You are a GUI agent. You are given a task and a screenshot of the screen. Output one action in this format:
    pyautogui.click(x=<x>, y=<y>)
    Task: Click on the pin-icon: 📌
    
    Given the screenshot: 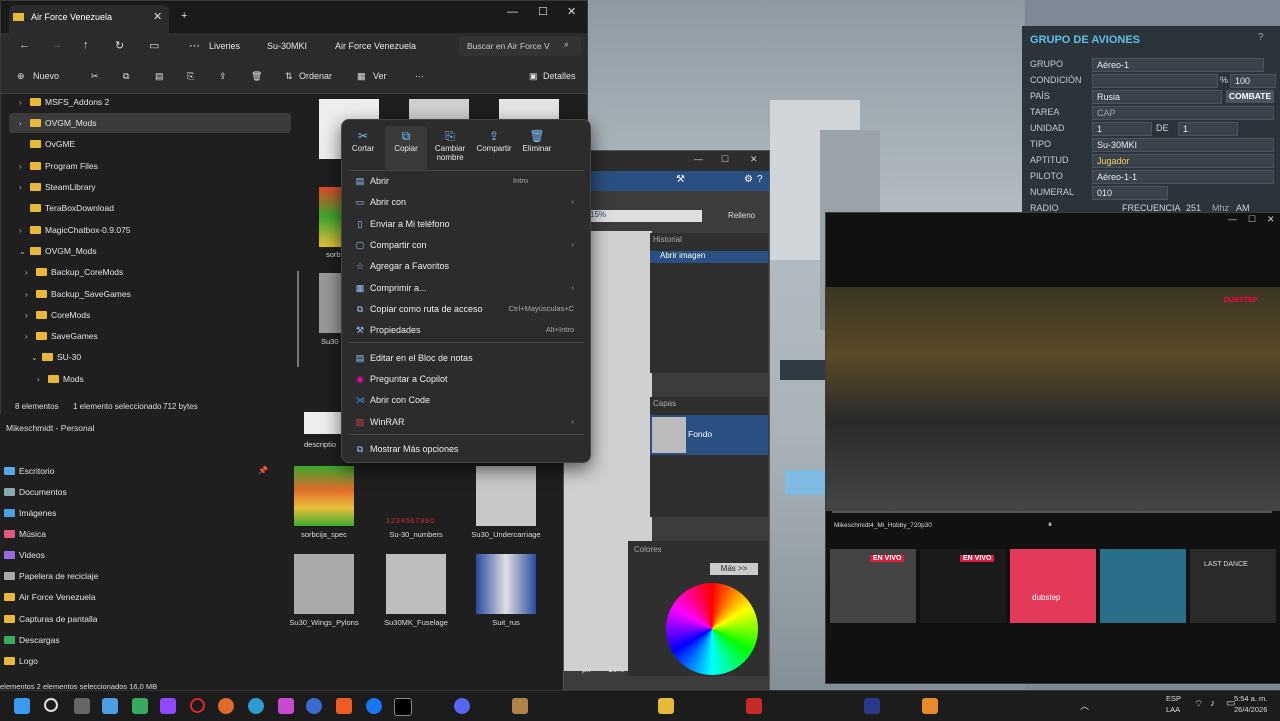 What is the action you would take?
    pyautogui.click(x=263, y=470)
    